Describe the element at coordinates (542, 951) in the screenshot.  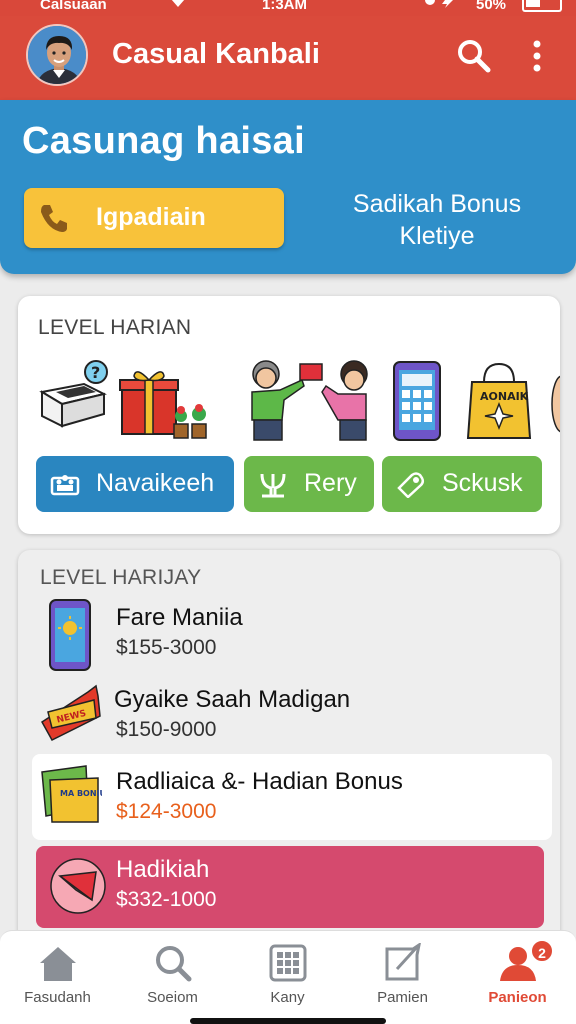
I see `notification-badge: 2` at that location.